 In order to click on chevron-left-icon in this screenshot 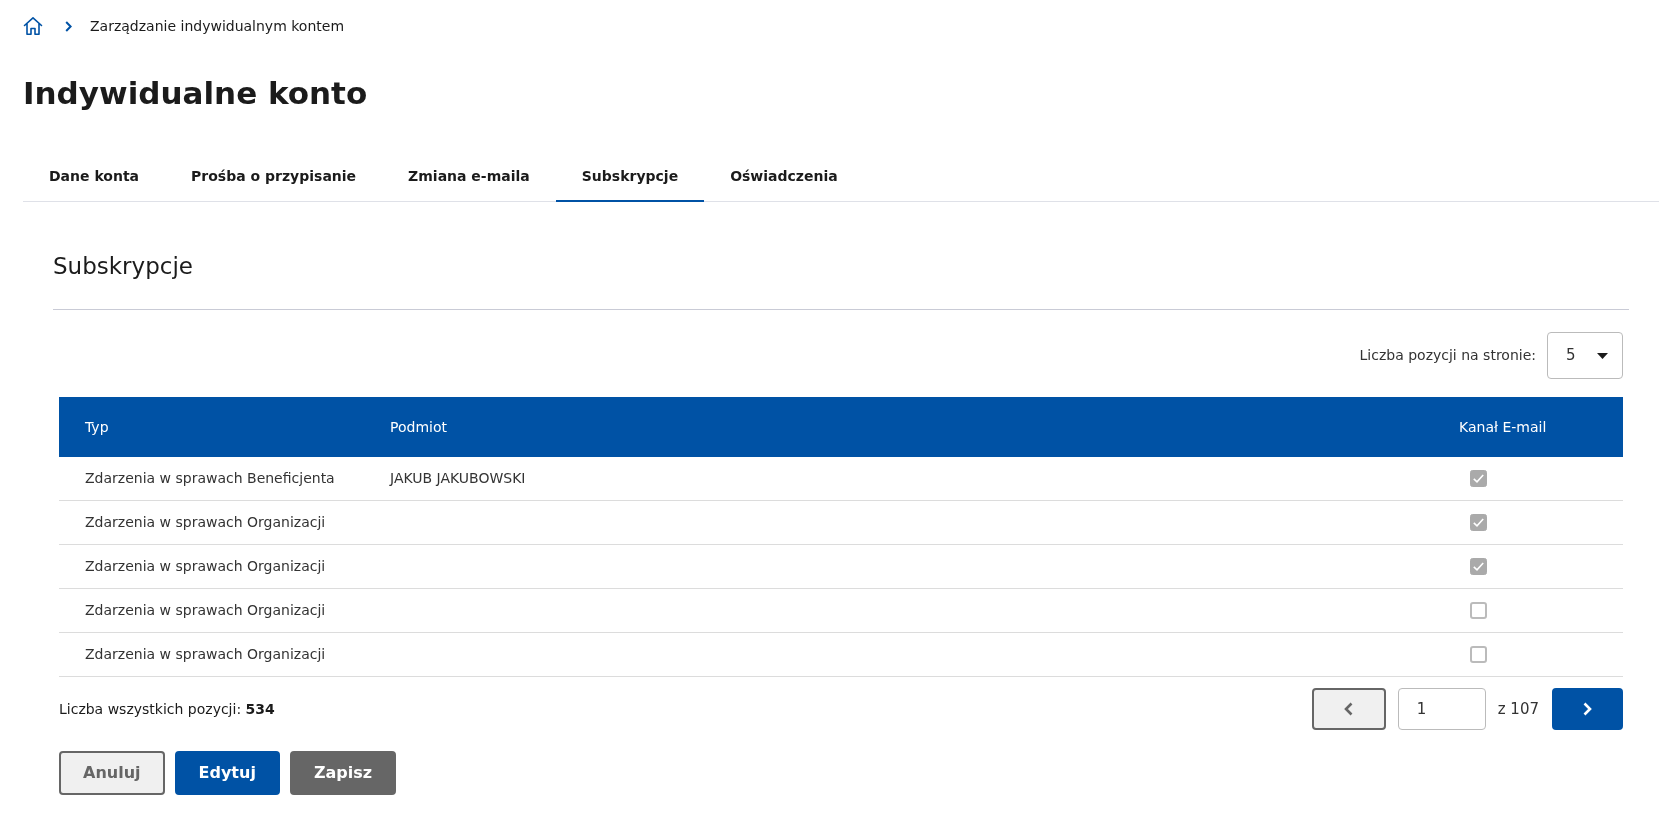, I will do `click(1349, 709)`.